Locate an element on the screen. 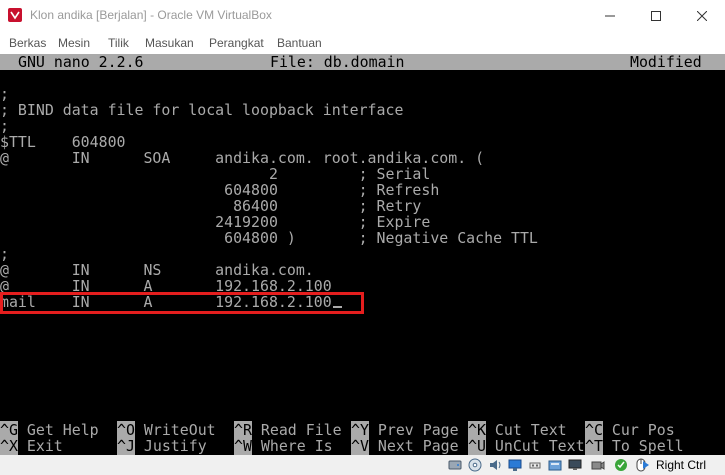  shortcut-cut-text: ^K Cut Text is located at coordinates (517, 430).